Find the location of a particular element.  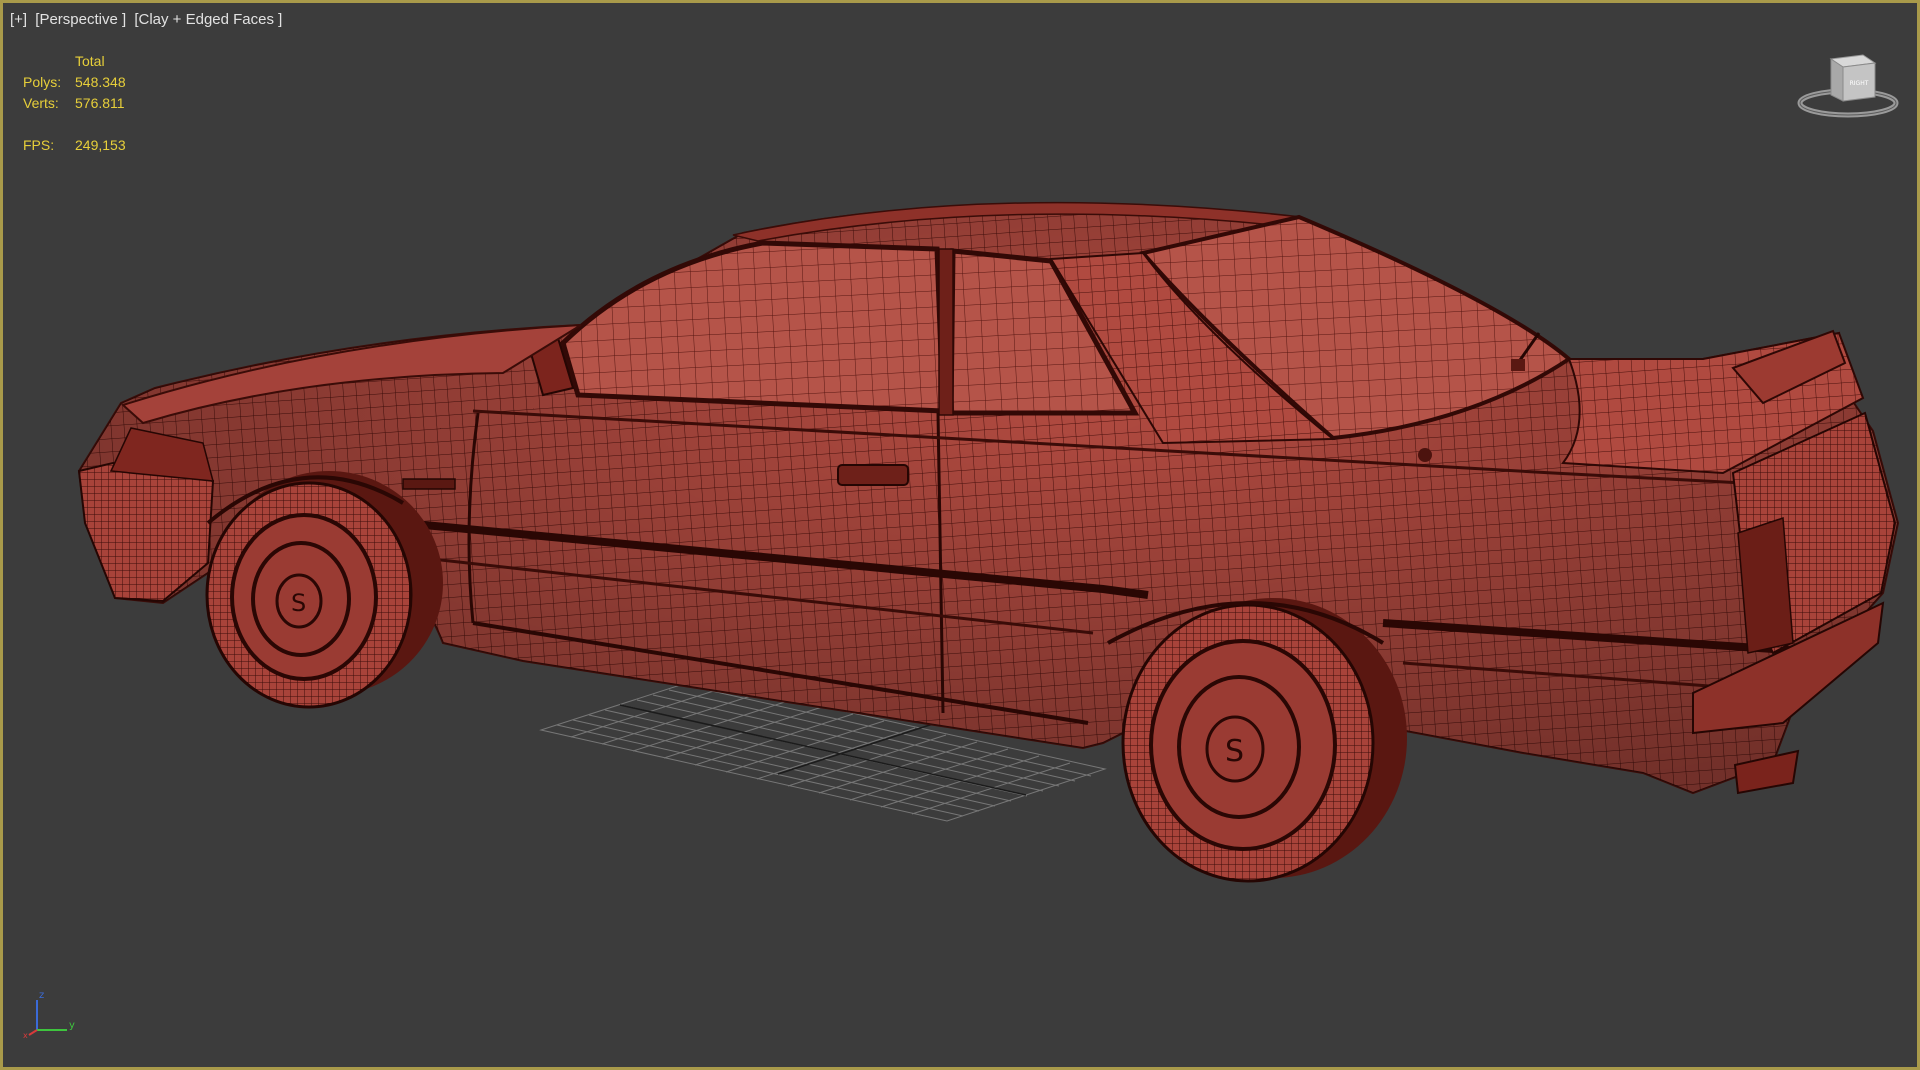

viewcube-widget: RIGHT is located at coordinates (1848, 85).